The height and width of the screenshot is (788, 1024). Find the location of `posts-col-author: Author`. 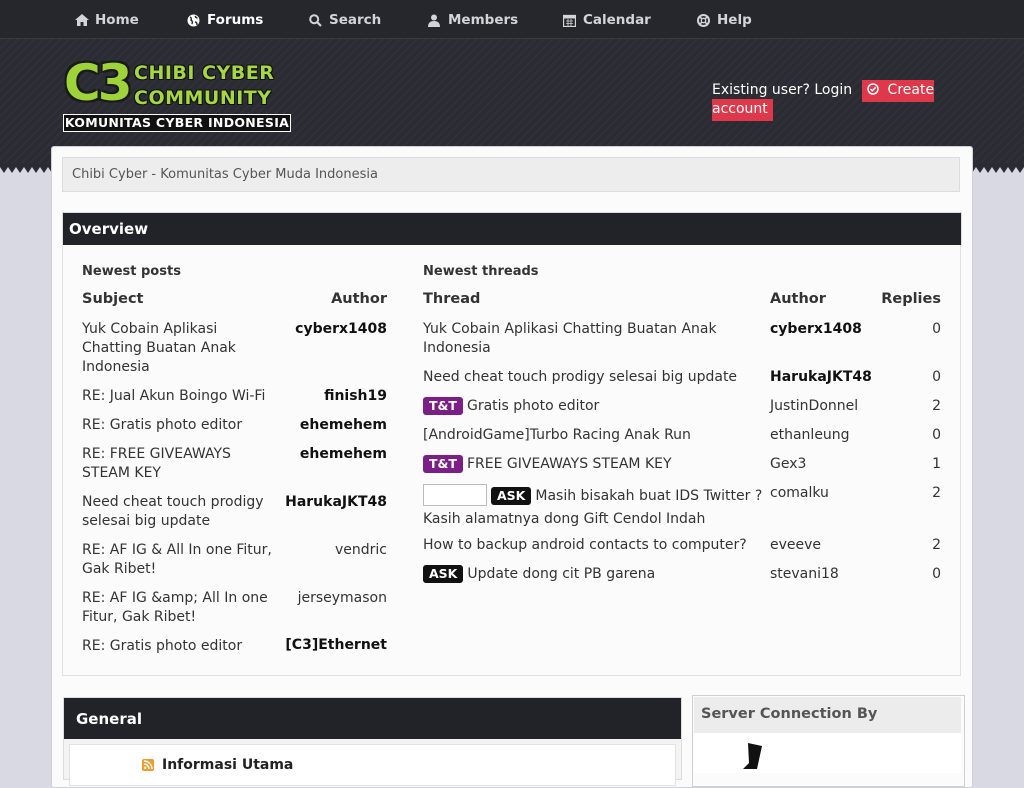

posts-col-author: Author is located at coordinates (359, 299).